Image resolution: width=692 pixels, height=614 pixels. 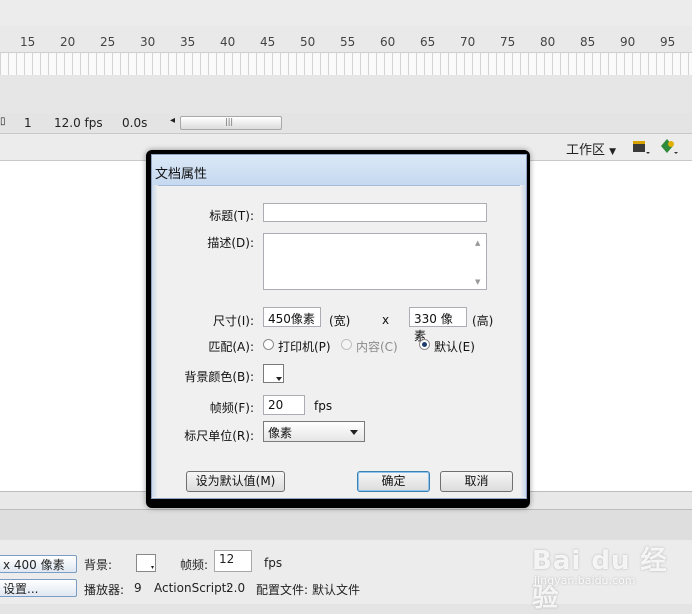 I want to click on ruler-number: 80, so click(x=548, y=42).